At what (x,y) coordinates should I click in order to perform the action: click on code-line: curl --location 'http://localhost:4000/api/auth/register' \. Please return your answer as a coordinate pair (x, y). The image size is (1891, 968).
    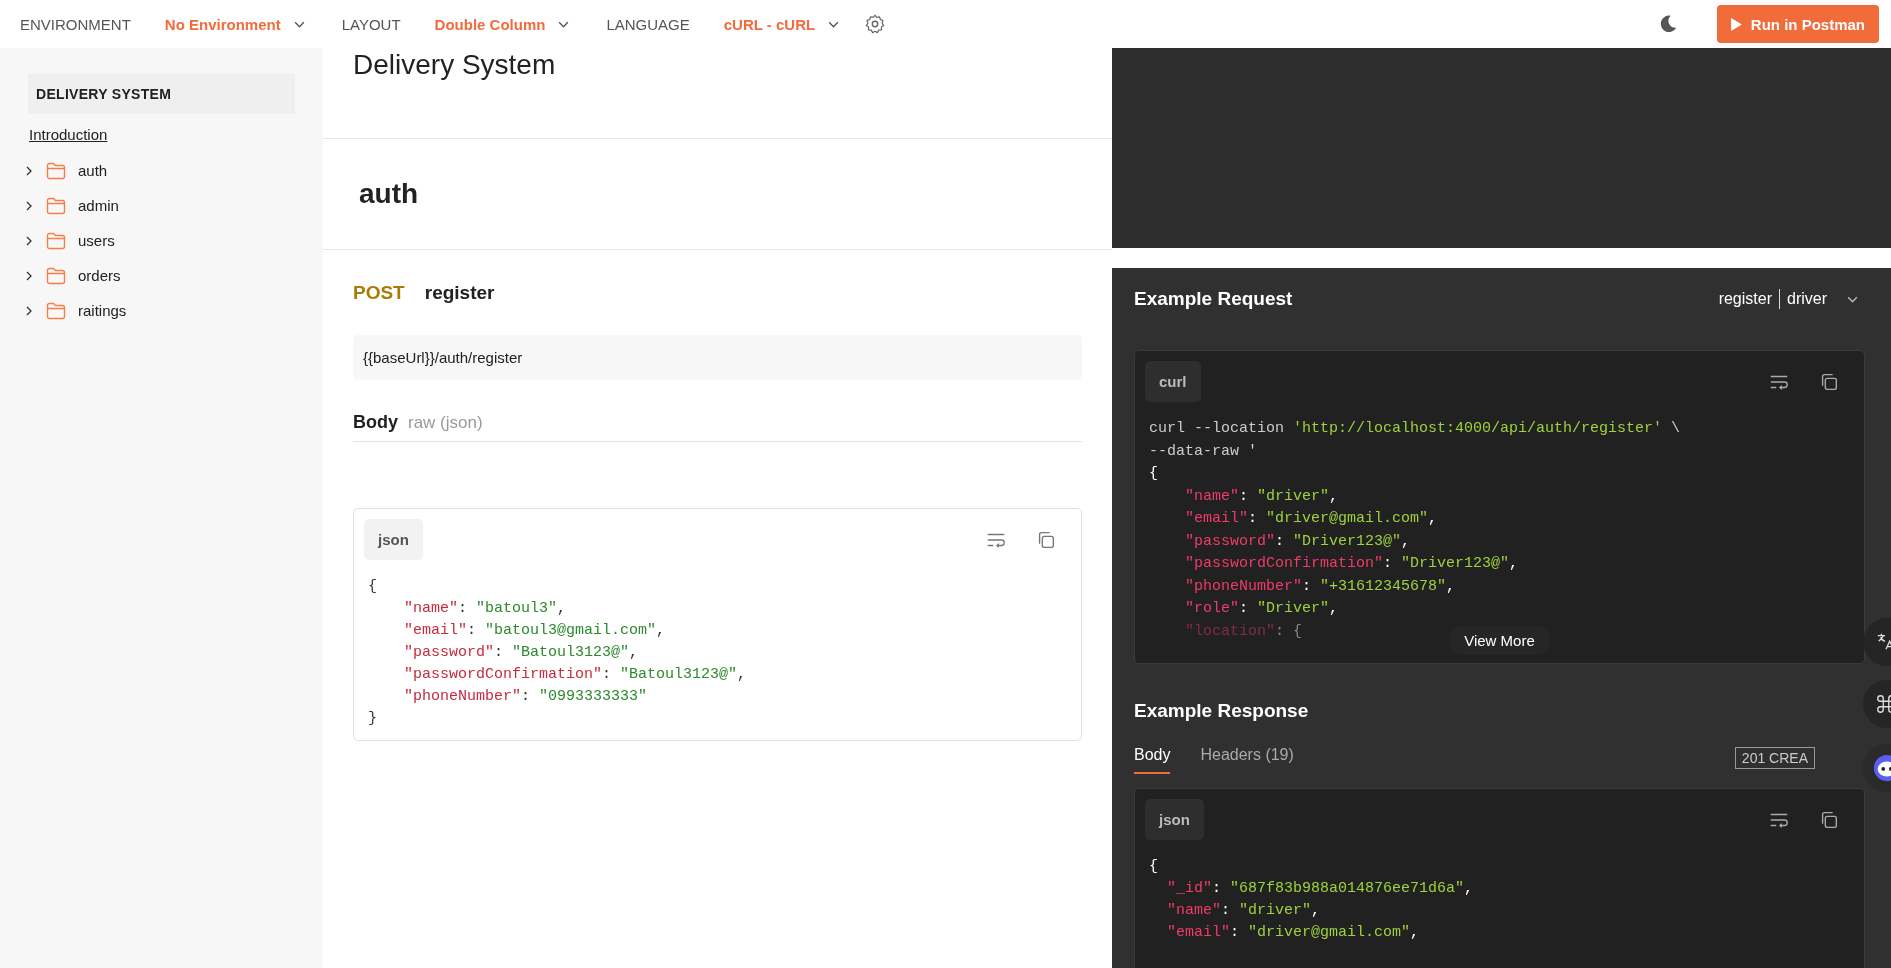
    Looking at the image, I should click on (1415, 429).